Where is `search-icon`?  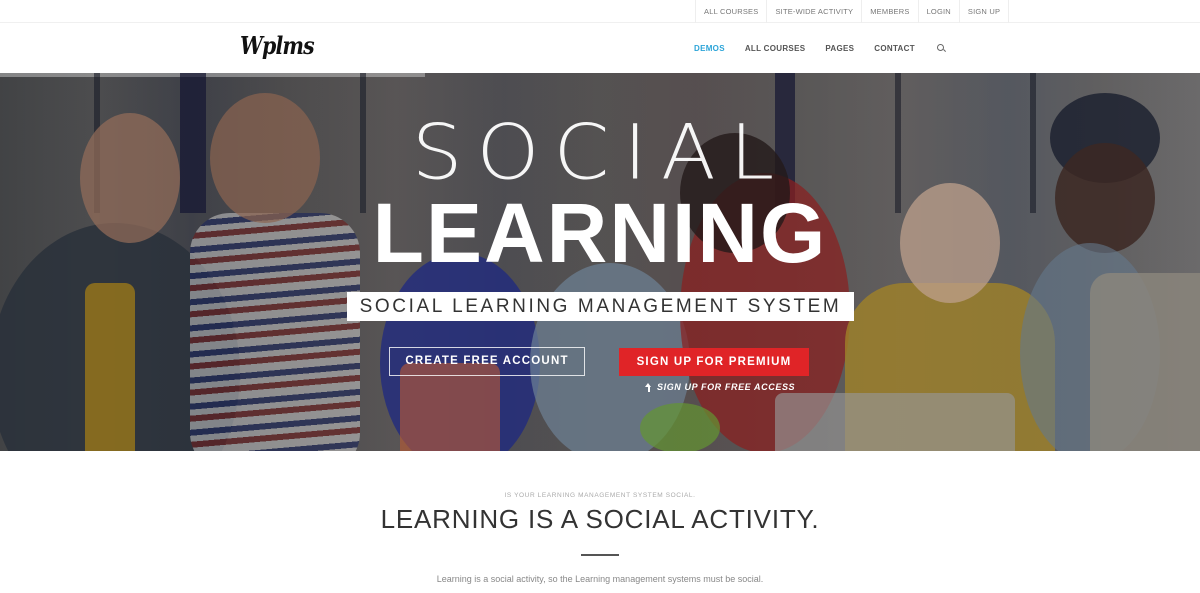 search-icon is located at coordinates (941, 48).